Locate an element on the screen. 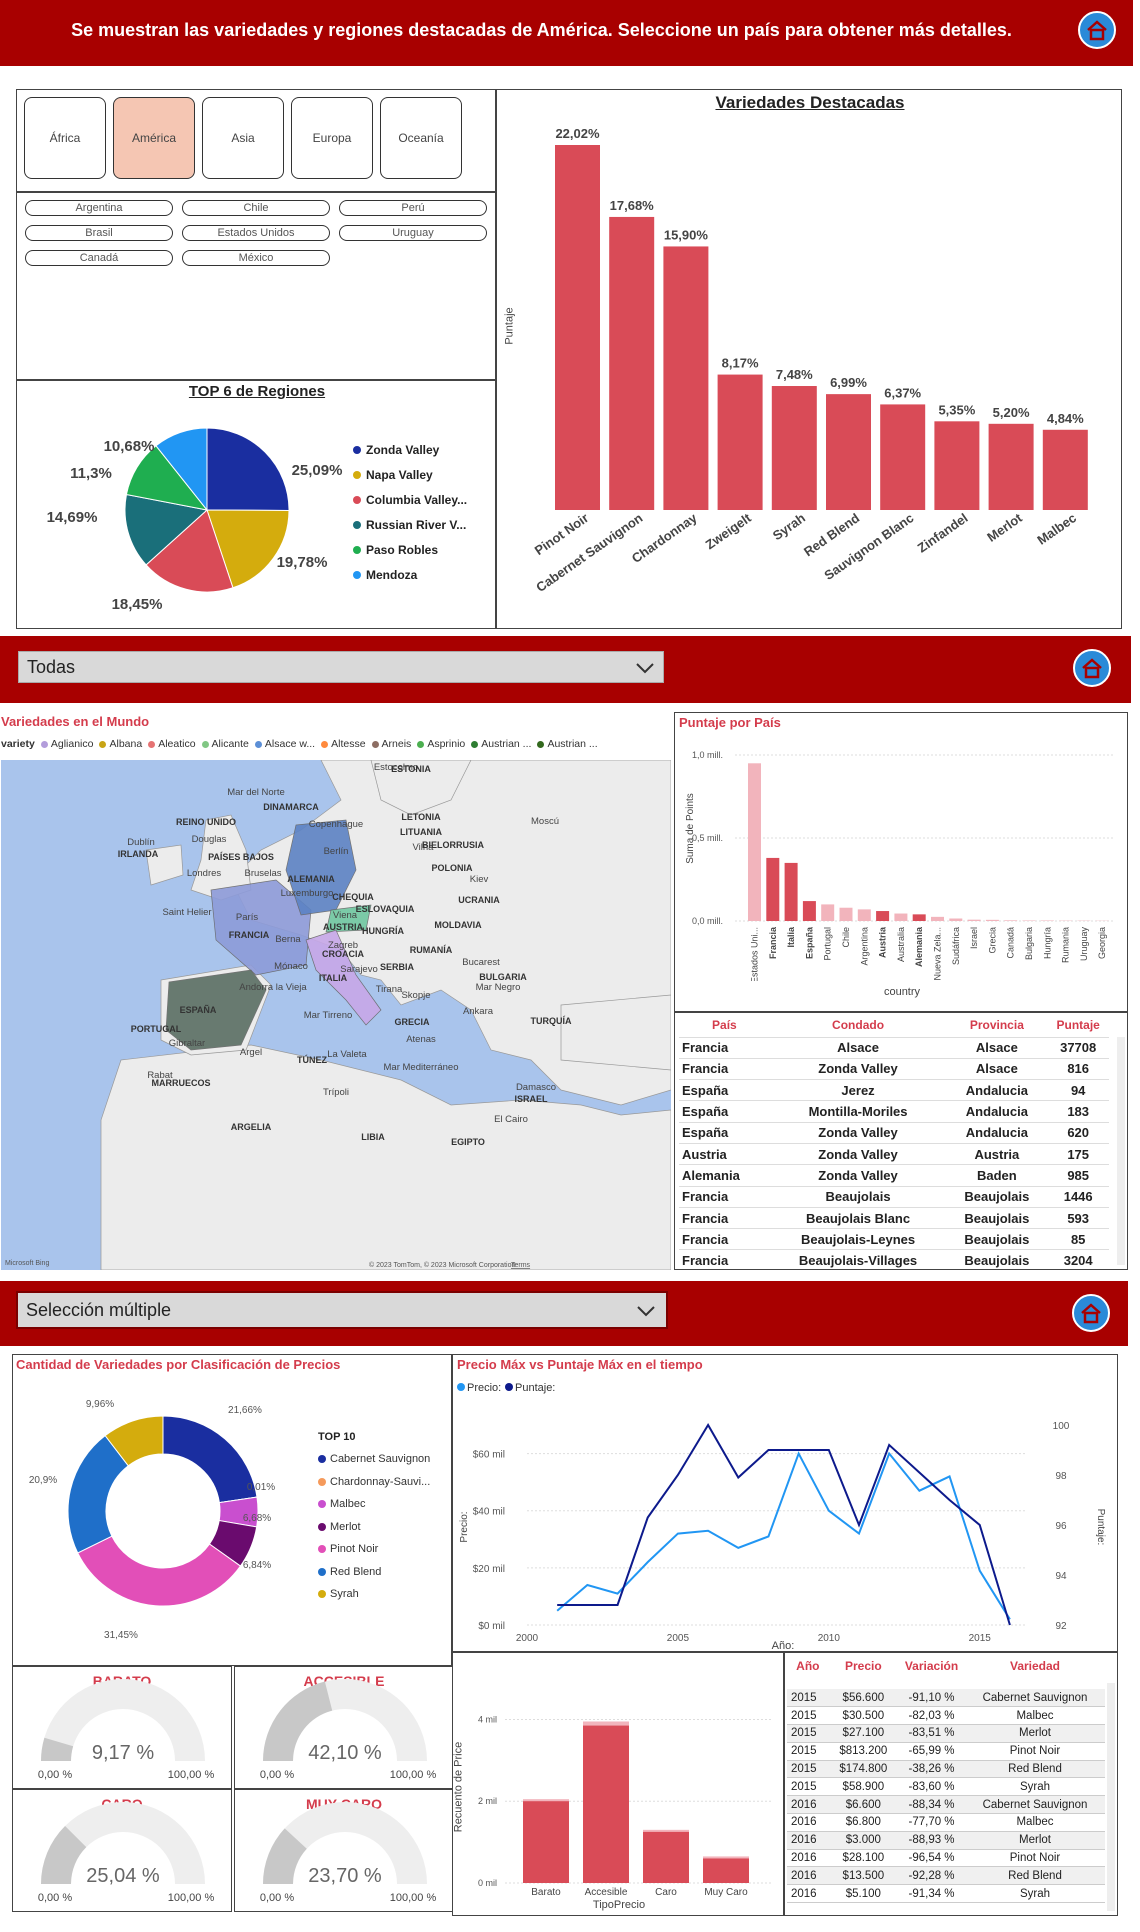 The width and height of the screenshot is (1140, 1932). map-label-bielorrusia: BIELORRUSIA is located at coordinates (453, 845).